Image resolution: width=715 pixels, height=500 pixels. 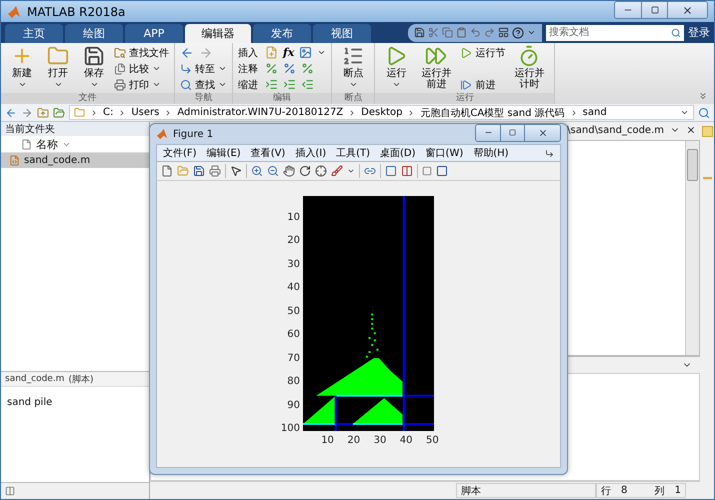 What do you see at coordinates (370, 171) in the screenshot?
I see `link-icon` at bounding box center [370, 171].